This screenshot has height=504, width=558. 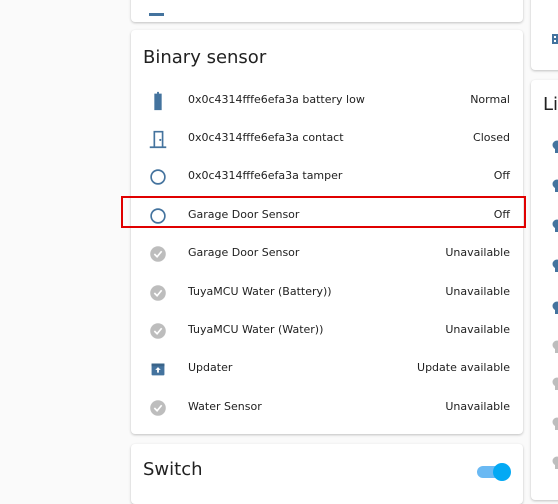 I want to click on entity-name: TuyaMCU Water (Water)), so click(x=255, y=329).